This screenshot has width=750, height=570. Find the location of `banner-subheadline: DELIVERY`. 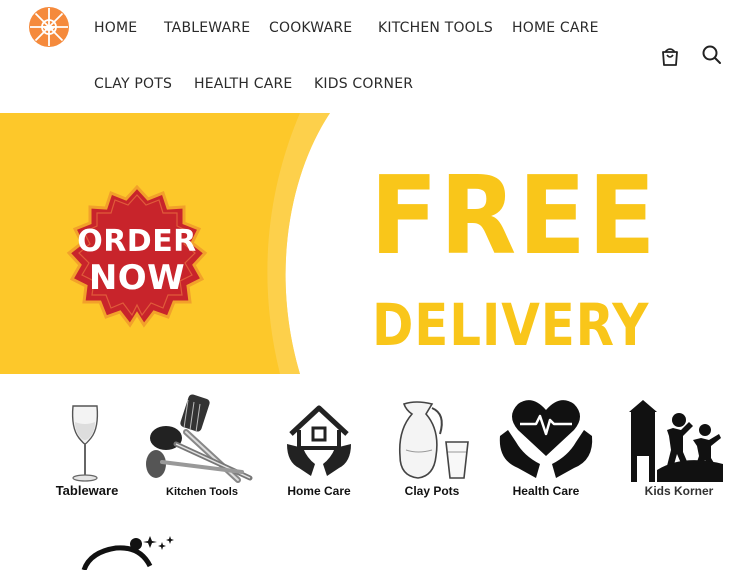

banner-subheadline: DELIVERY is located at coordinates (511, 325).